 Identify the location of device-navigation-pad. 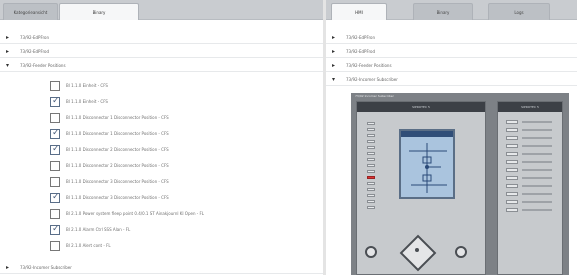
(418, 253).